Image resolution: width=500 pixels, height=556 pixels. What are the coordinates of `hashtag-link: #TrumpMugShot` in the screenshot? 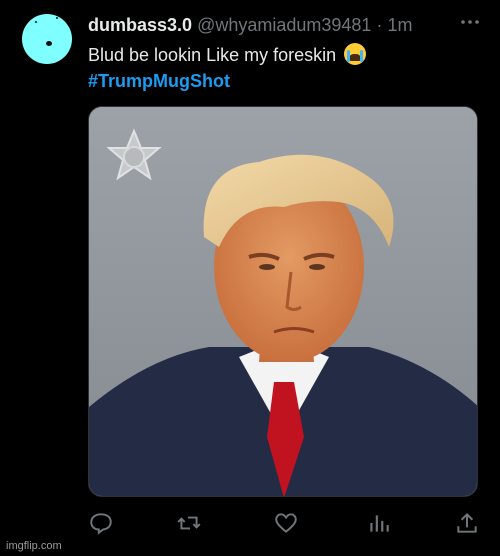 It's located at (159, 81).